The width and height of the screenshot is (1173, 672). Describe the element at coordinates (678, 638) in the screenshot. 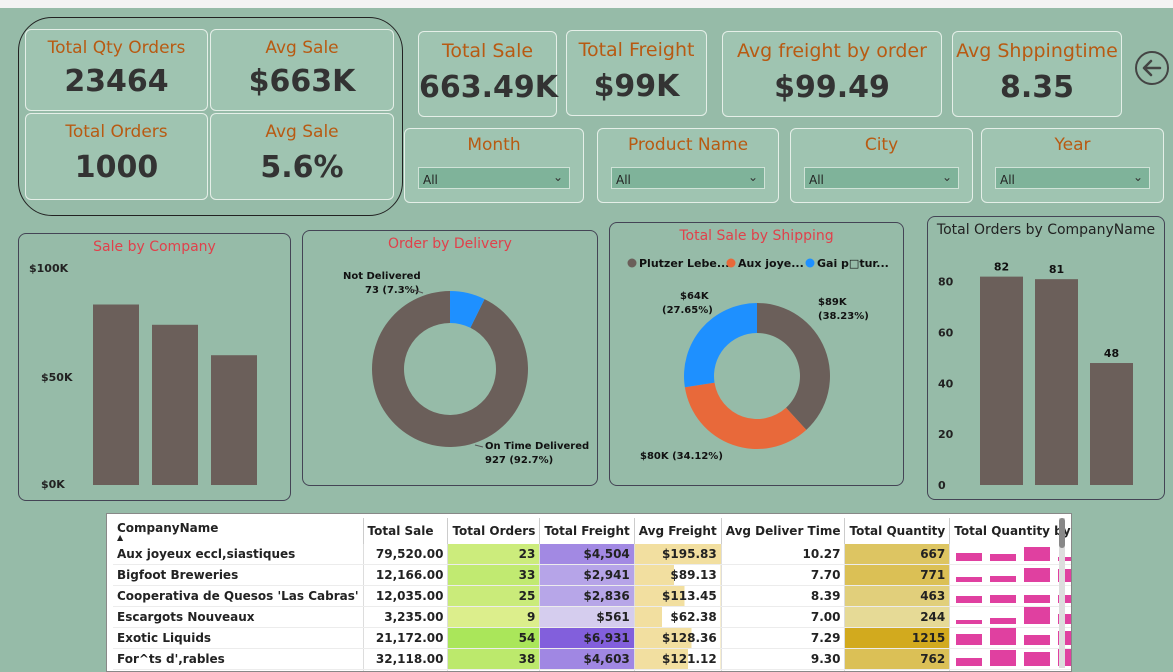

I see `table-cell: $128.36` at that location.